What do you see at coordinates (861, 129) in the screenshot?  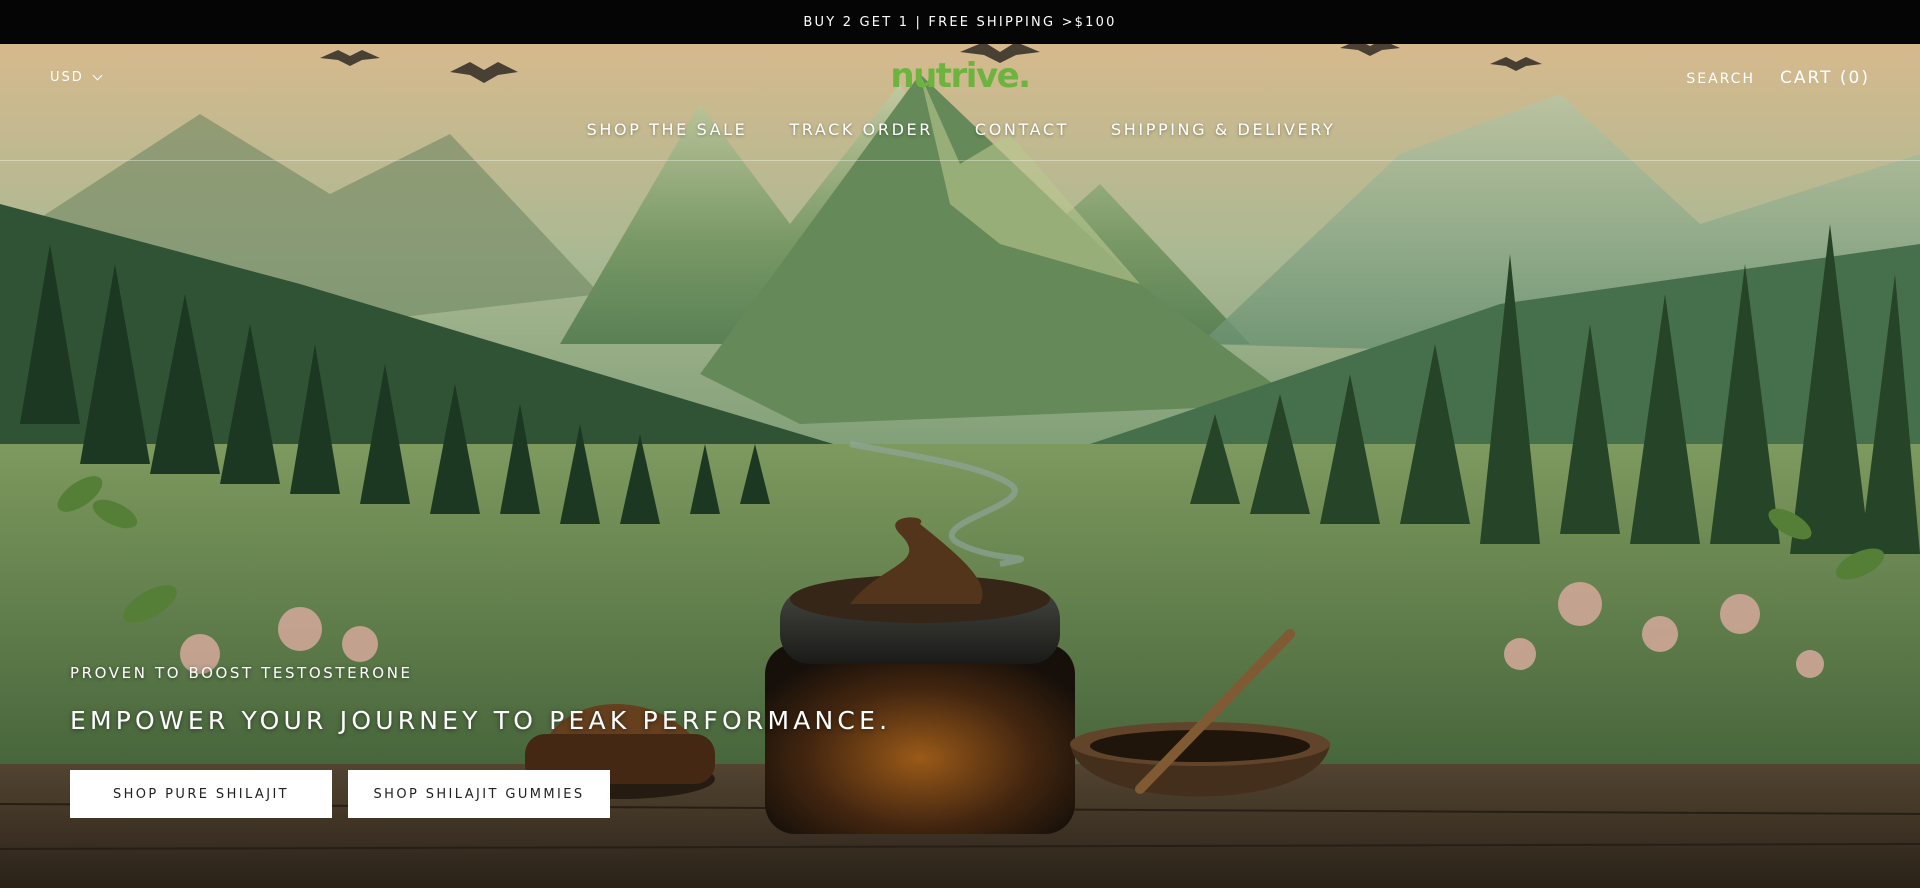 I see `nav-track-order: TRACK ORDER` at bounding box center [861, 129].